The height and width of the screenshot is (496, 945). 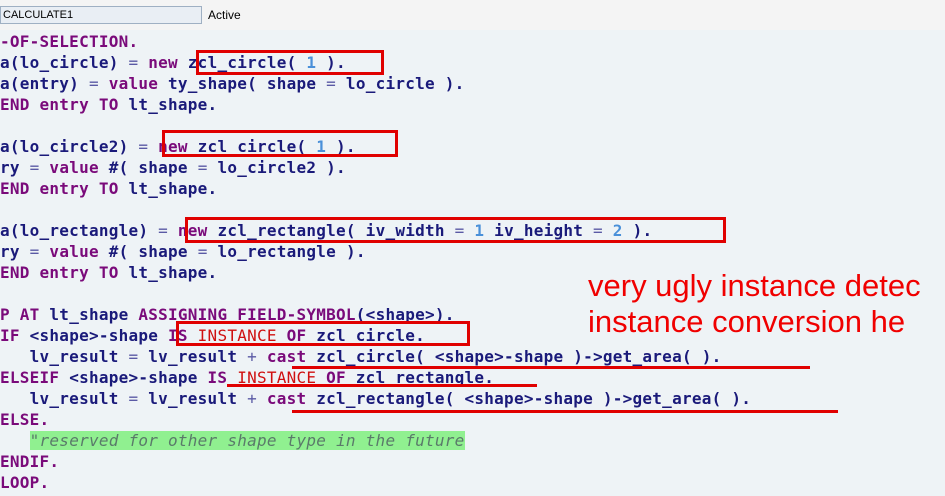 I want to click on editor-header: CALCULATE1 Active, so click(x=472, y=15).